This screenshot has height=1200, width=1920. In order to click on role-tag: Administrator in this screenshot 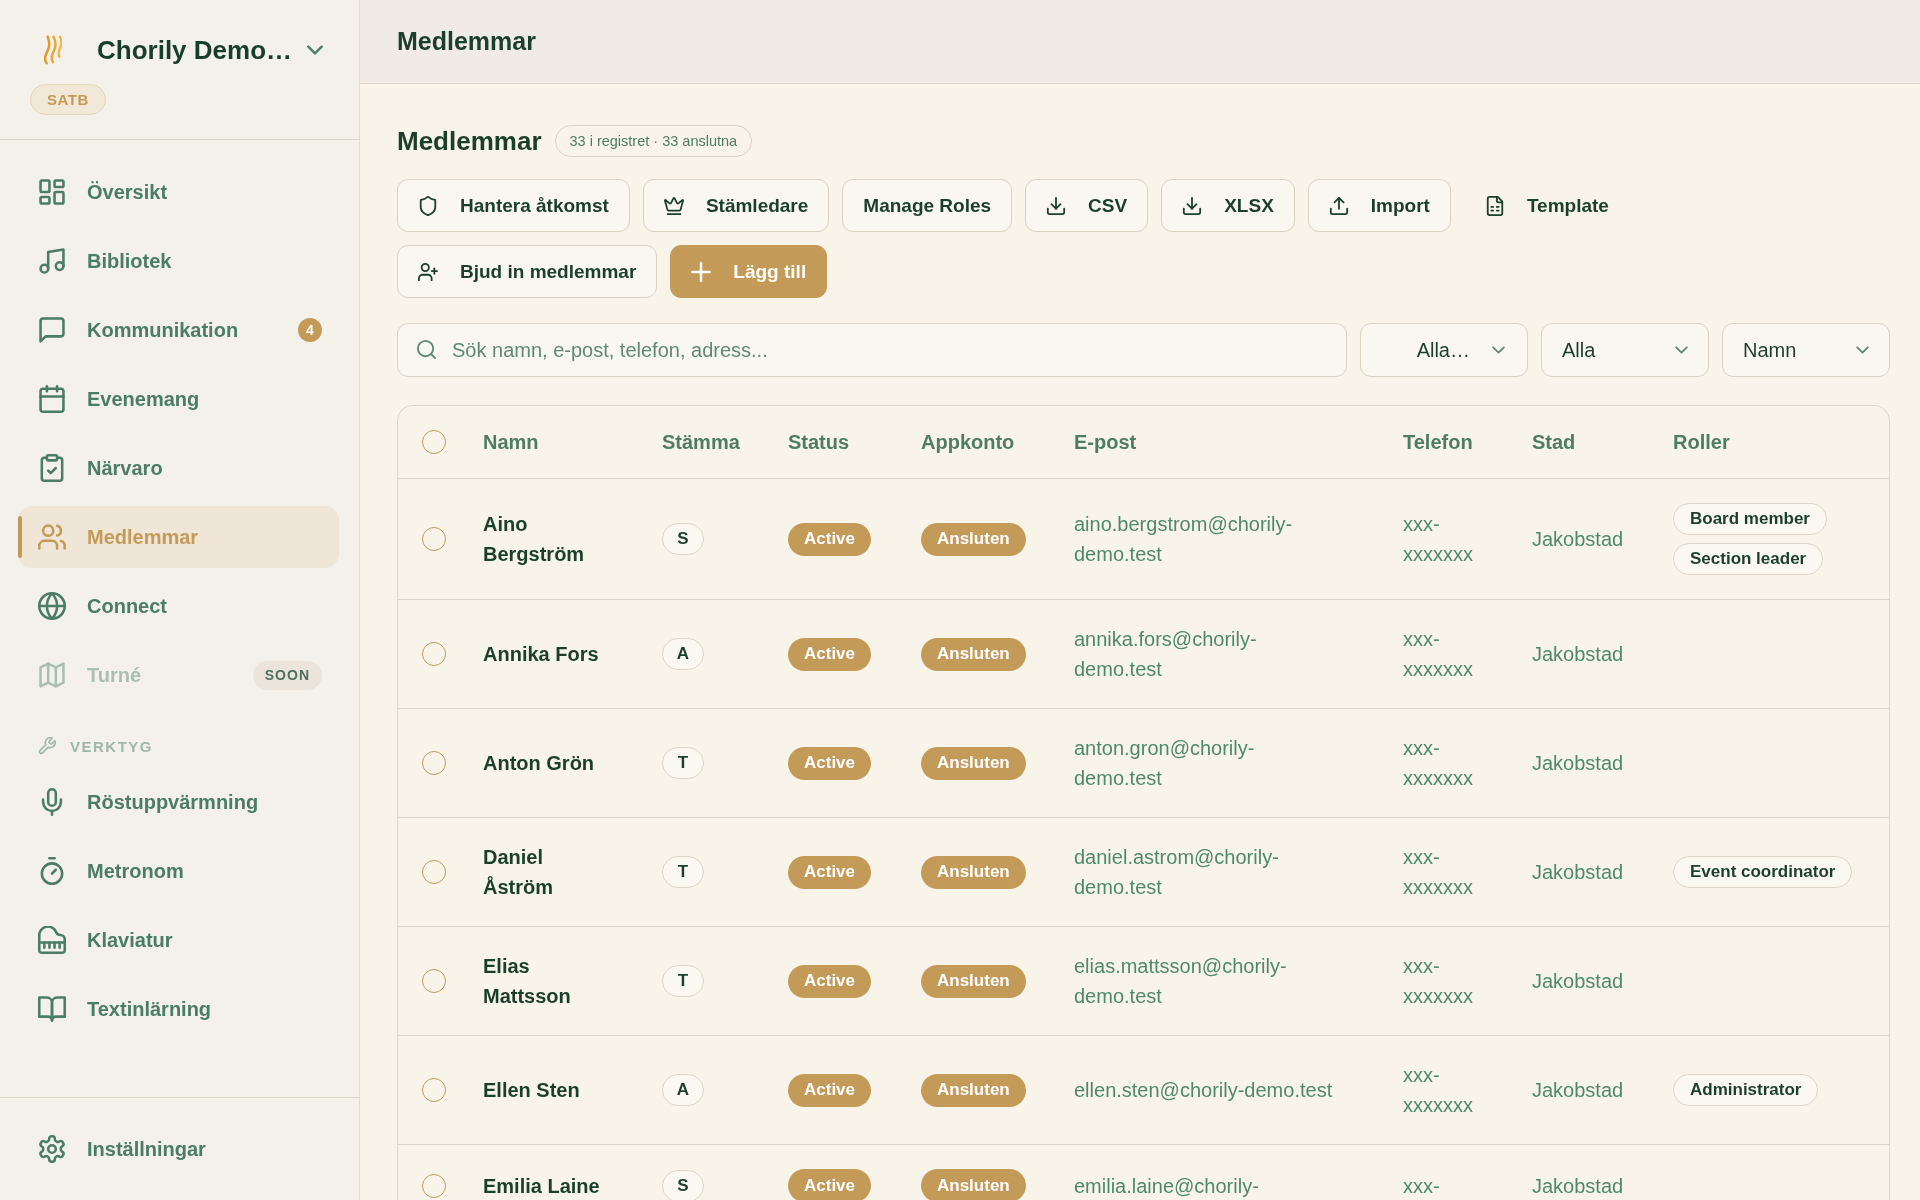, I will do `click(1746, 1090)`.